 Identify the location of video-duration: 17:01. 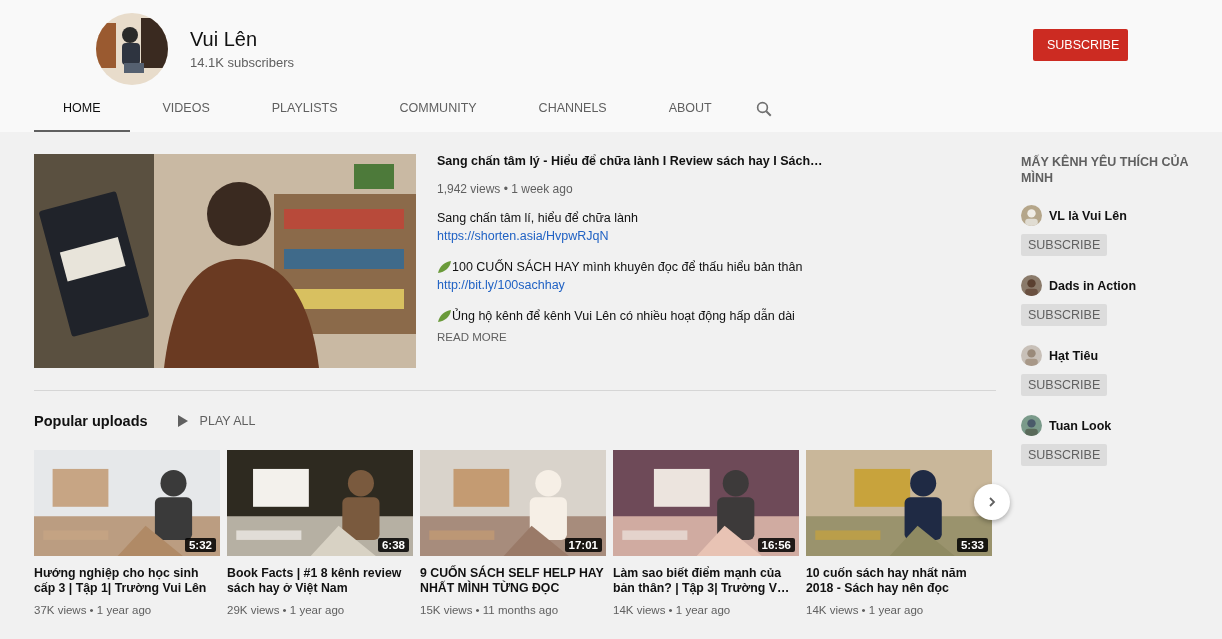
(583, 545).